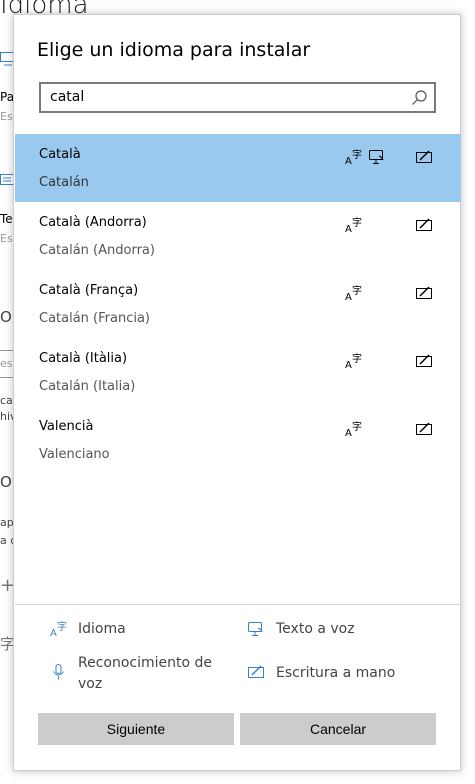 Image resolution: width=475 pixels, height=784 pixels. Describe the element at coordinates (7, 182) in the screenshot. I see `keyboard-icon` at that location.